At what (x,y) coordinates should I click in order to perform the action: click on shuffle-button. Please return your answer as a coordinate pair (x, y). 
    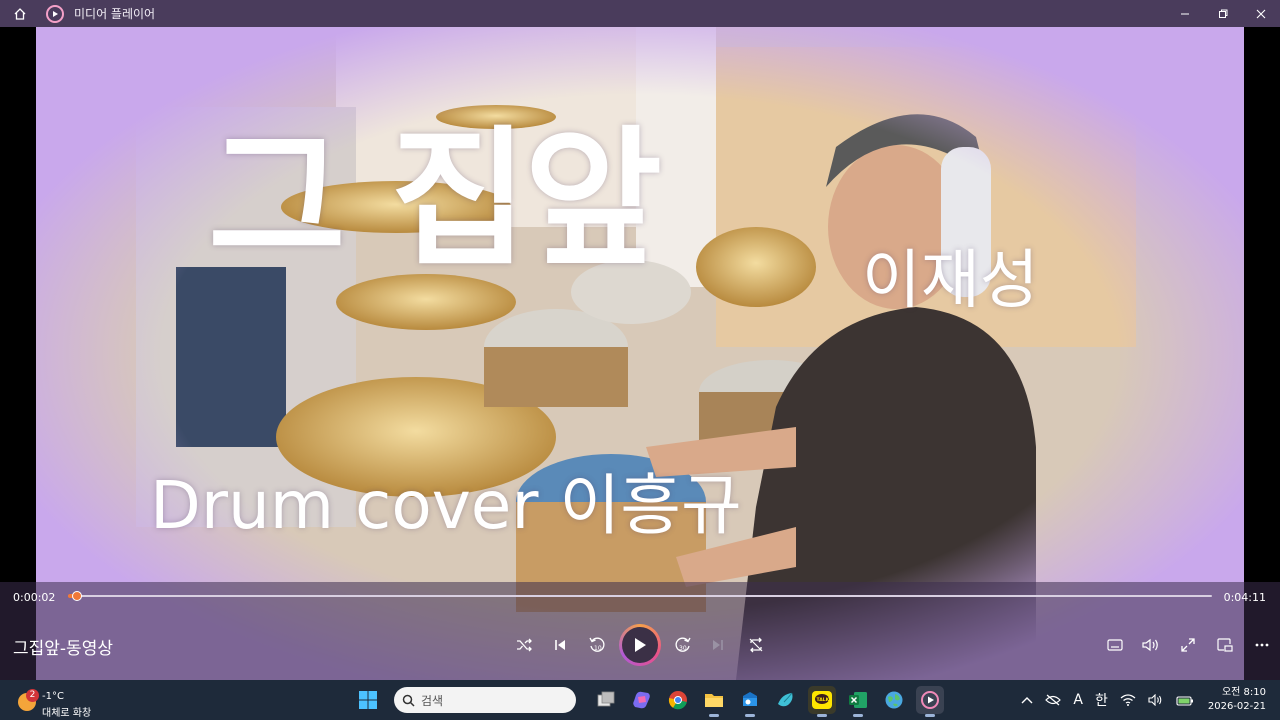
    Looking at the image, I should click on (524, 645).